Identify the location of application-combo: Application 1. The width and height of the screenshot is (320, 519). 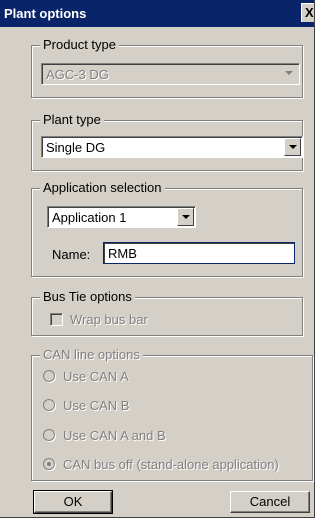
(121, 217).